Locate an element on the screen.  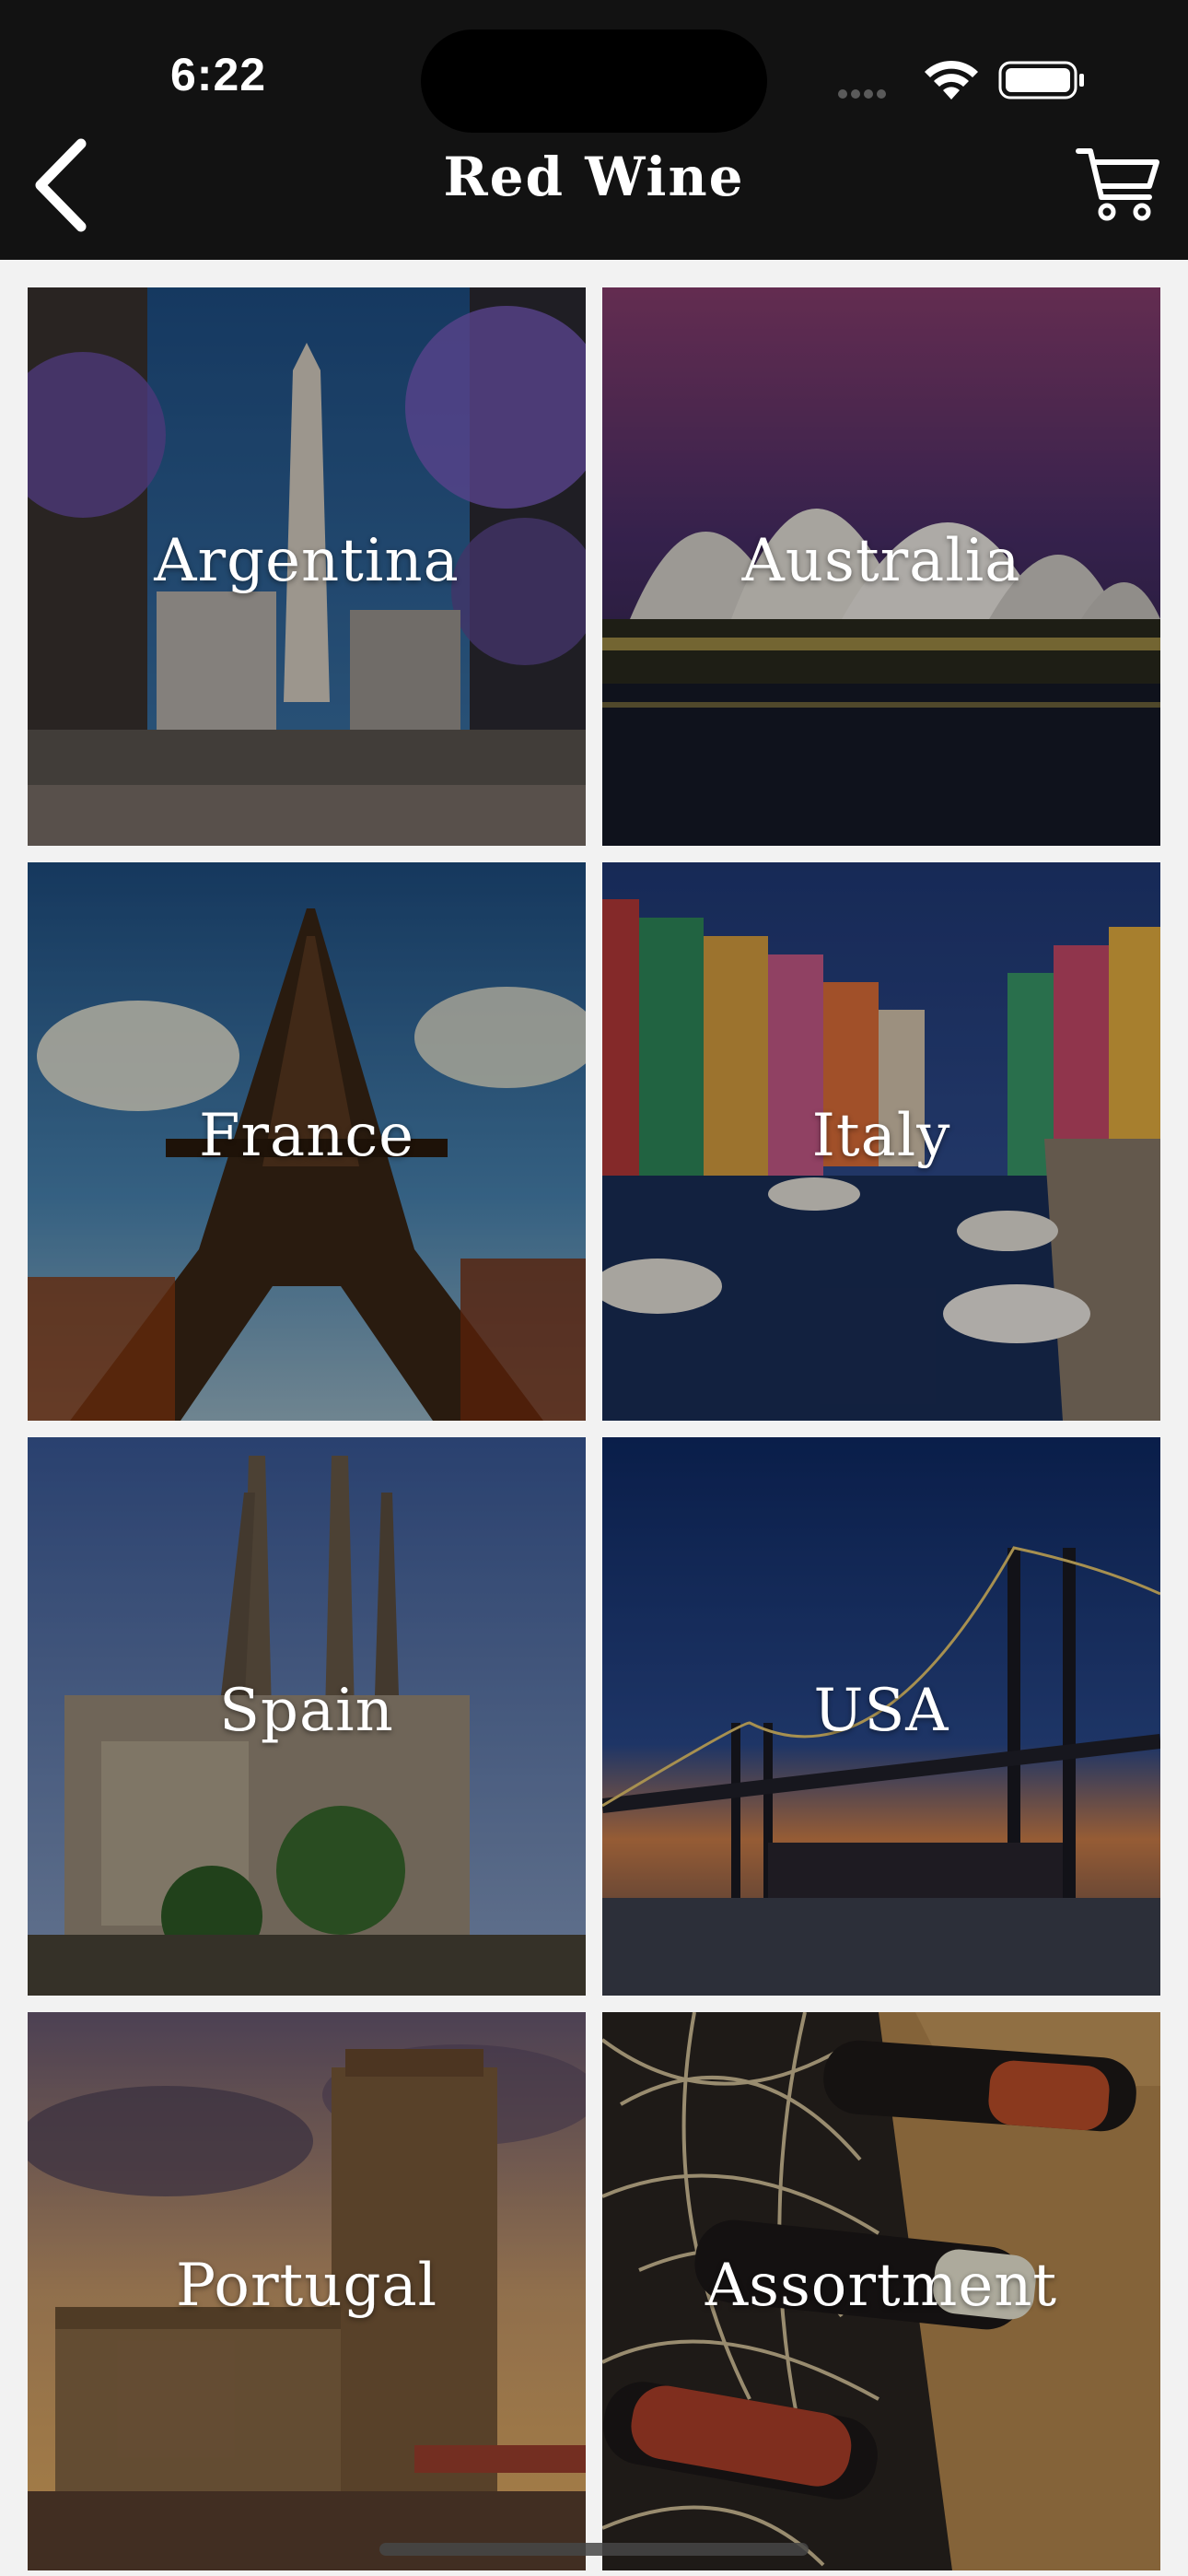
region-label: Spain is located at coordinates (306, 1711).